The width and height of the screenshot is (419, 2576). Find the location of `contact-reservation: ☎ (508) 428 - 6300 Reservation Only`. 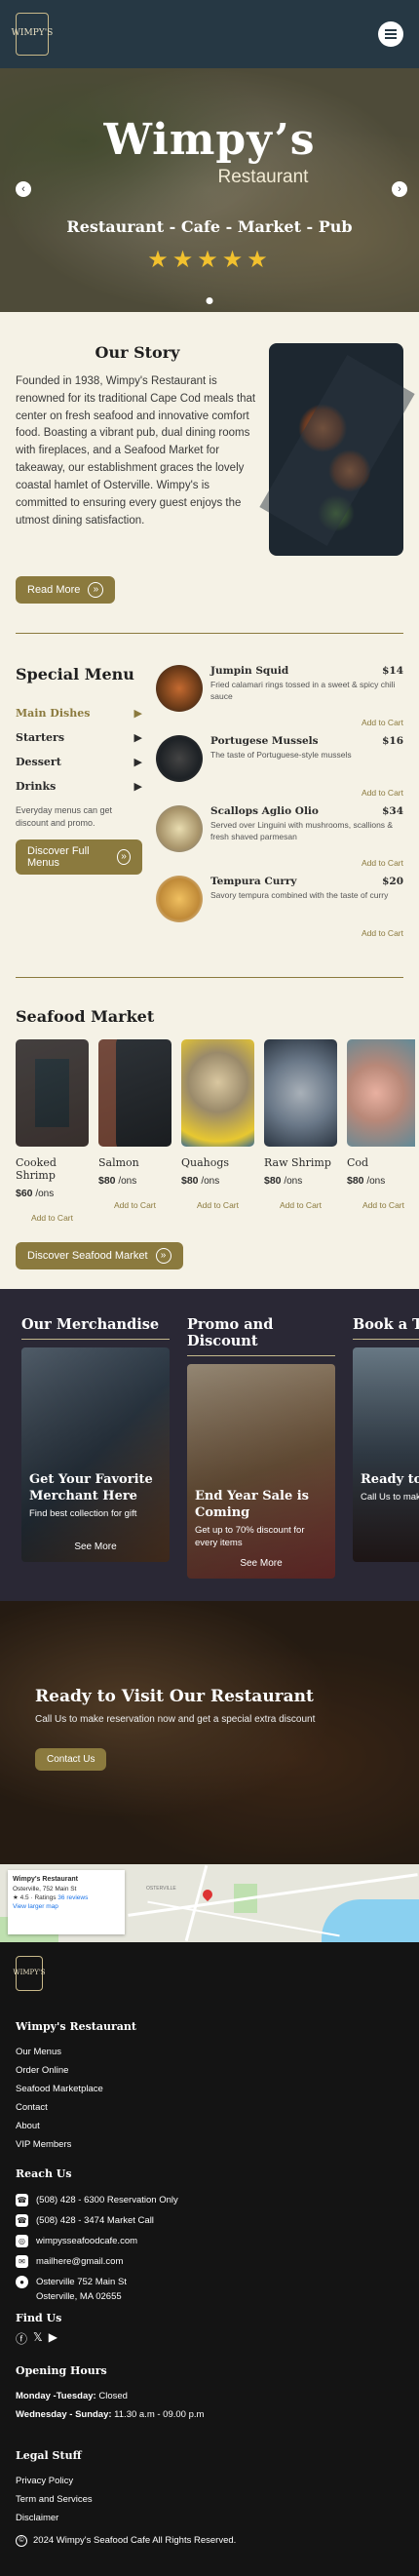

contact-reservation: ☎ (508) 428 - 6300 Reservation Only is located at coordinates (209, 2200).